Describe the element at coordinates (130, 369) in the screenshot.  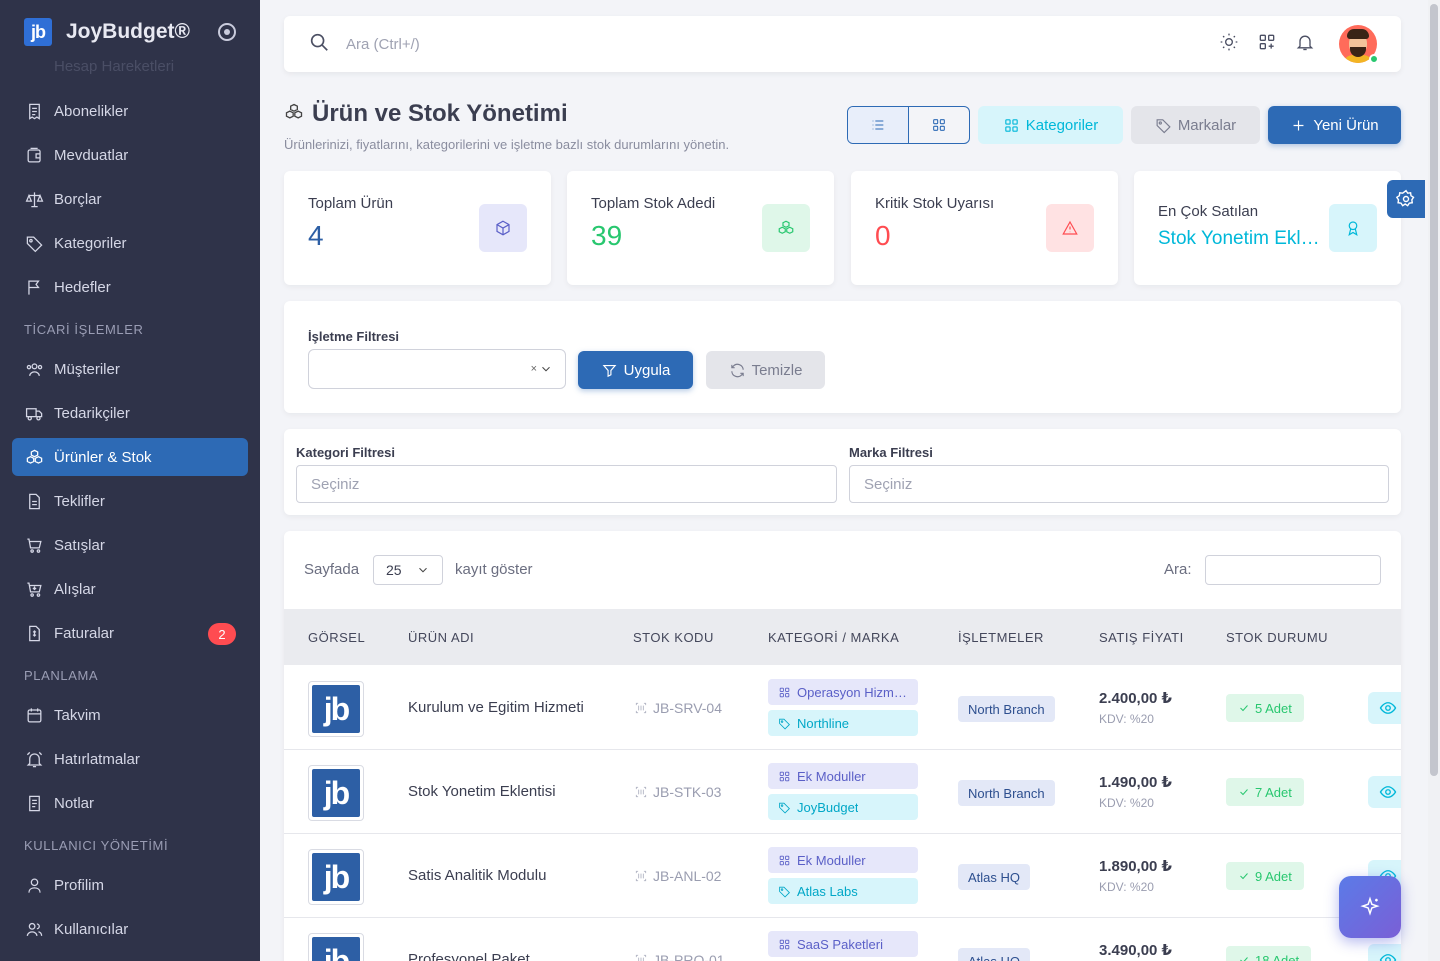
I see `sidebar-item-musteriler: Müşteriler` at that location.